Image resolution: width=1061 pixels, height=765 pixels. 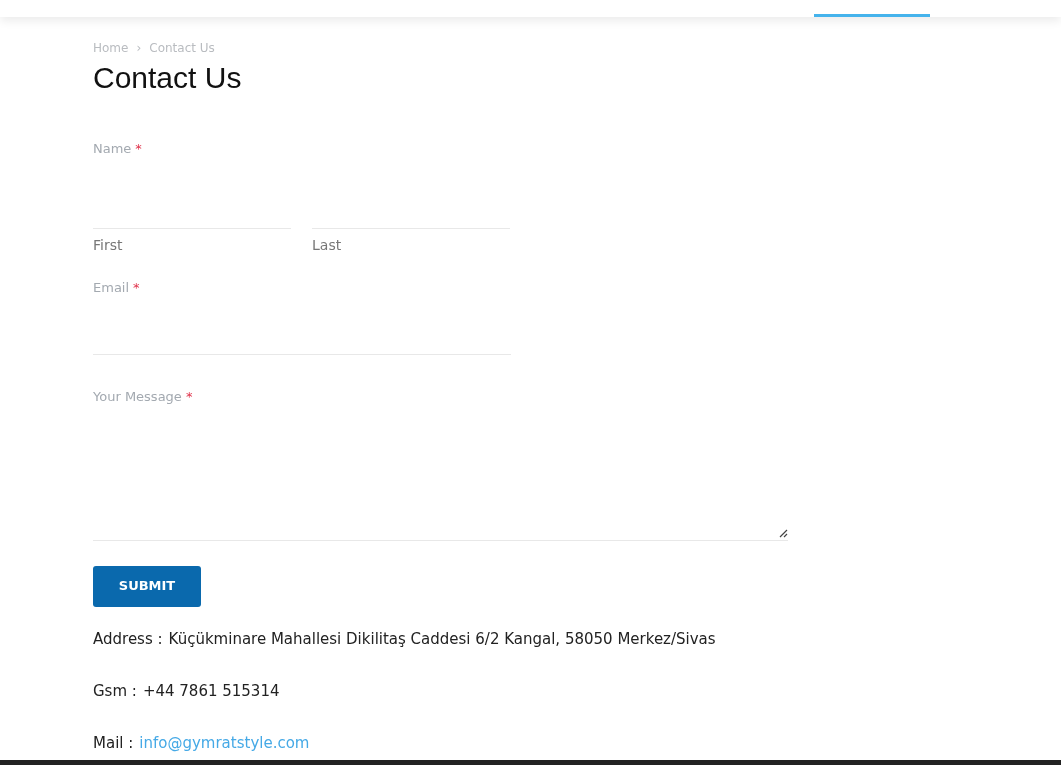 What do you see at coordinates (108, 245) in the screenshot?
I see `field-sublabel: First` at bounding box center [108, 245].